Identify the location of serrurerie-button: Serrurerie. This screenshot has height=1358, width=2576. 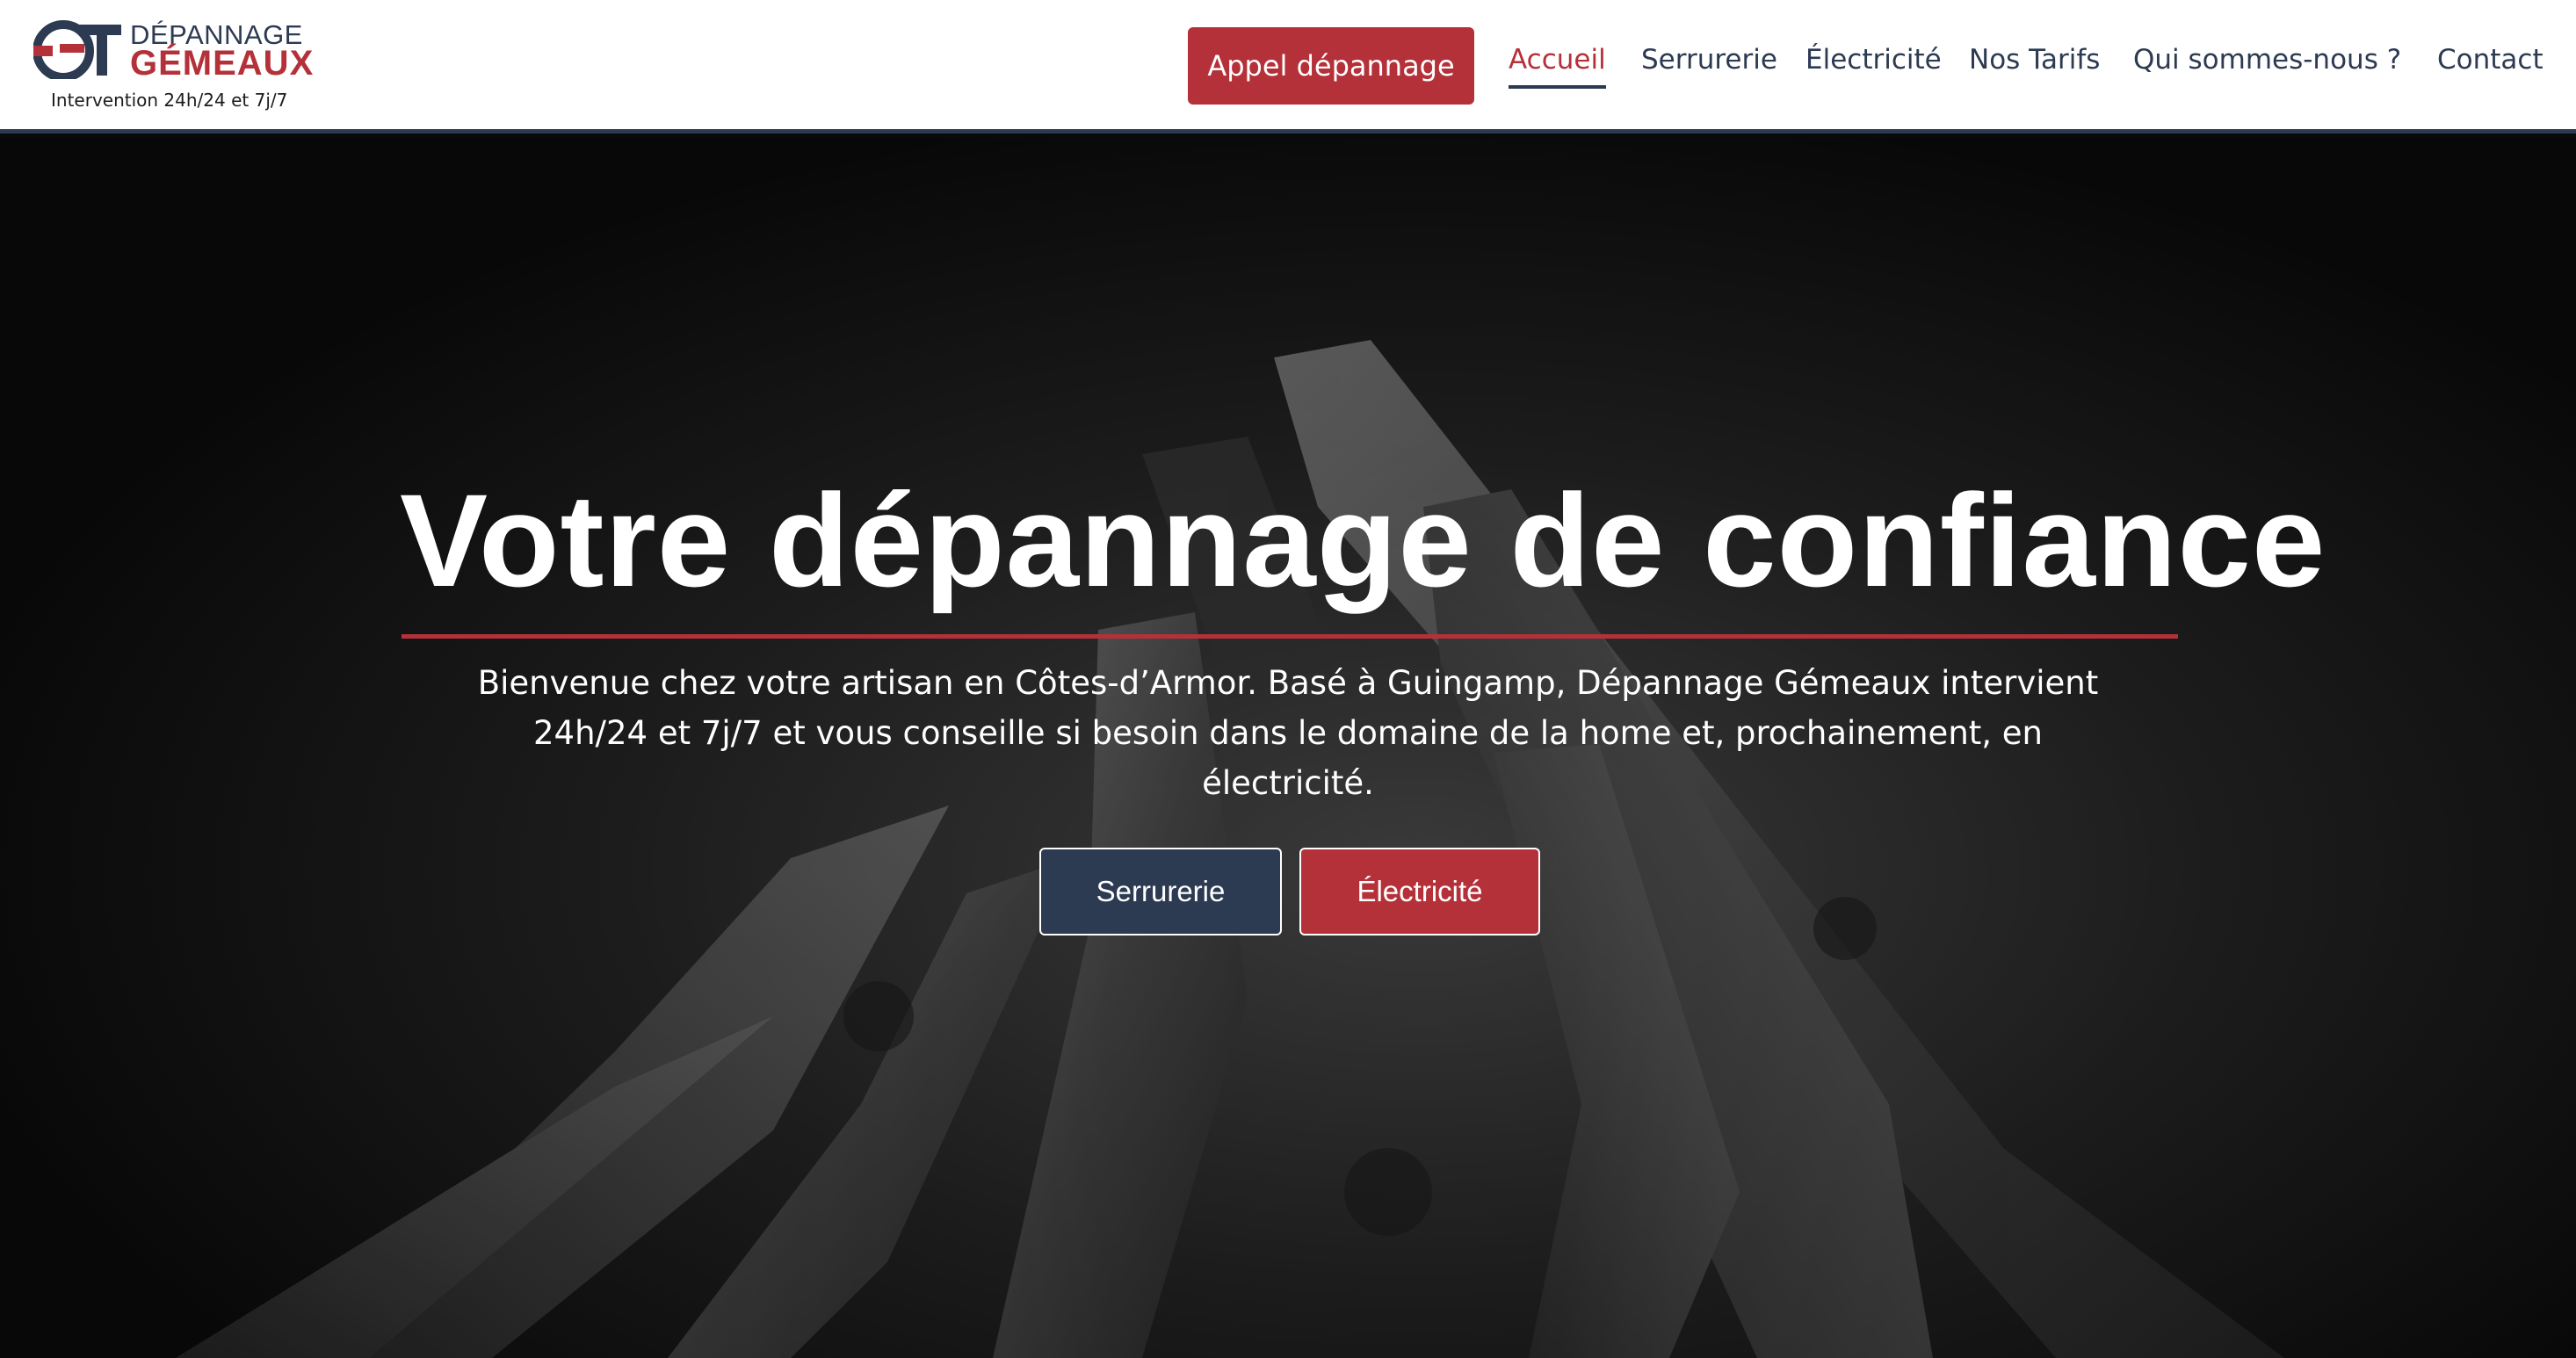
(1160, 892).